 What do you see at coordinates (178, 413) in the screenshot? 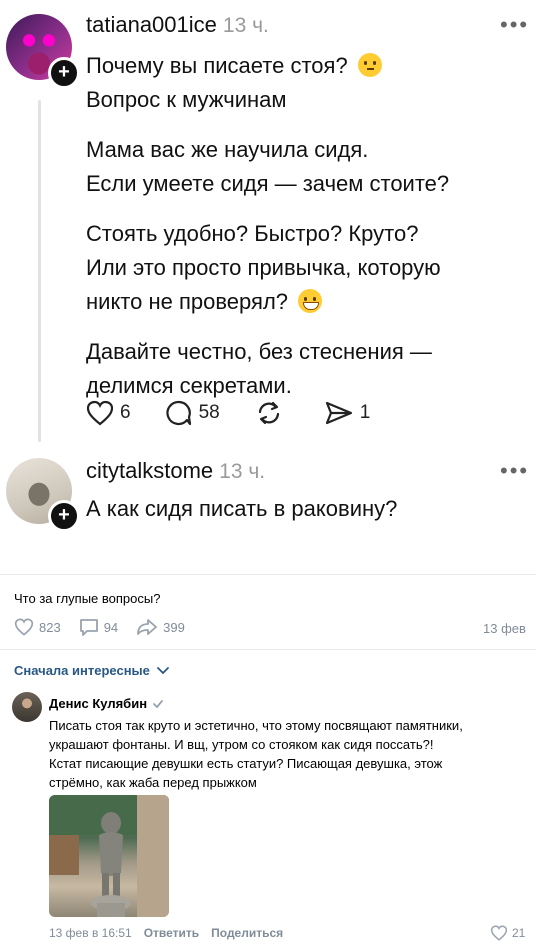
I see `comment-bubble-icon` at bounding box center [178, 413].